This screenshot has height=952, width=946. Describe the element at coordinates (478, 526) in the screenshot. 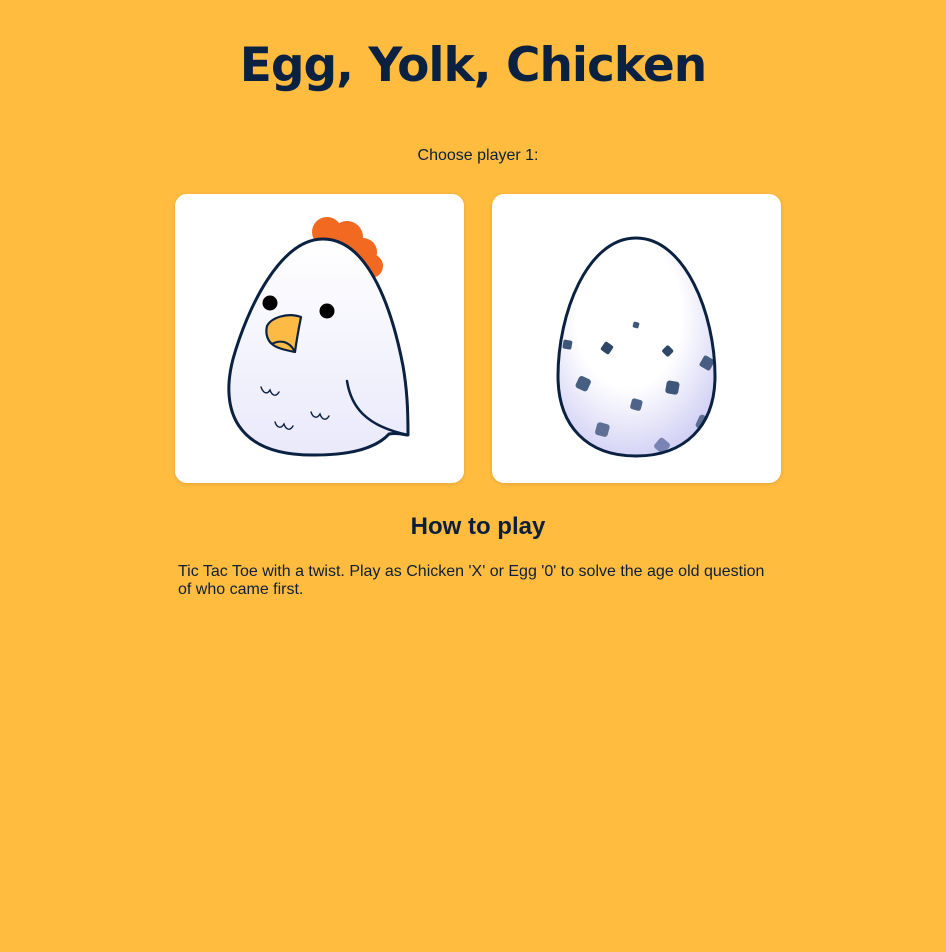

I see `how-to-play-heading: How to play` at that location.